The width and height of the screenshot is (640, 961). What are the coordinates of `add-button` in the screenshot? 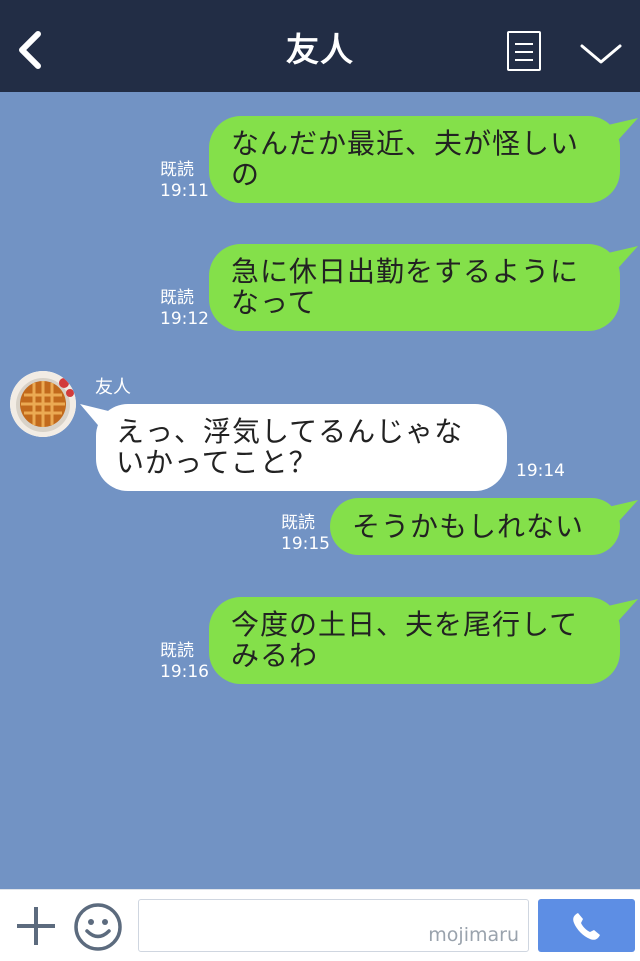 It's located at (36, 926).